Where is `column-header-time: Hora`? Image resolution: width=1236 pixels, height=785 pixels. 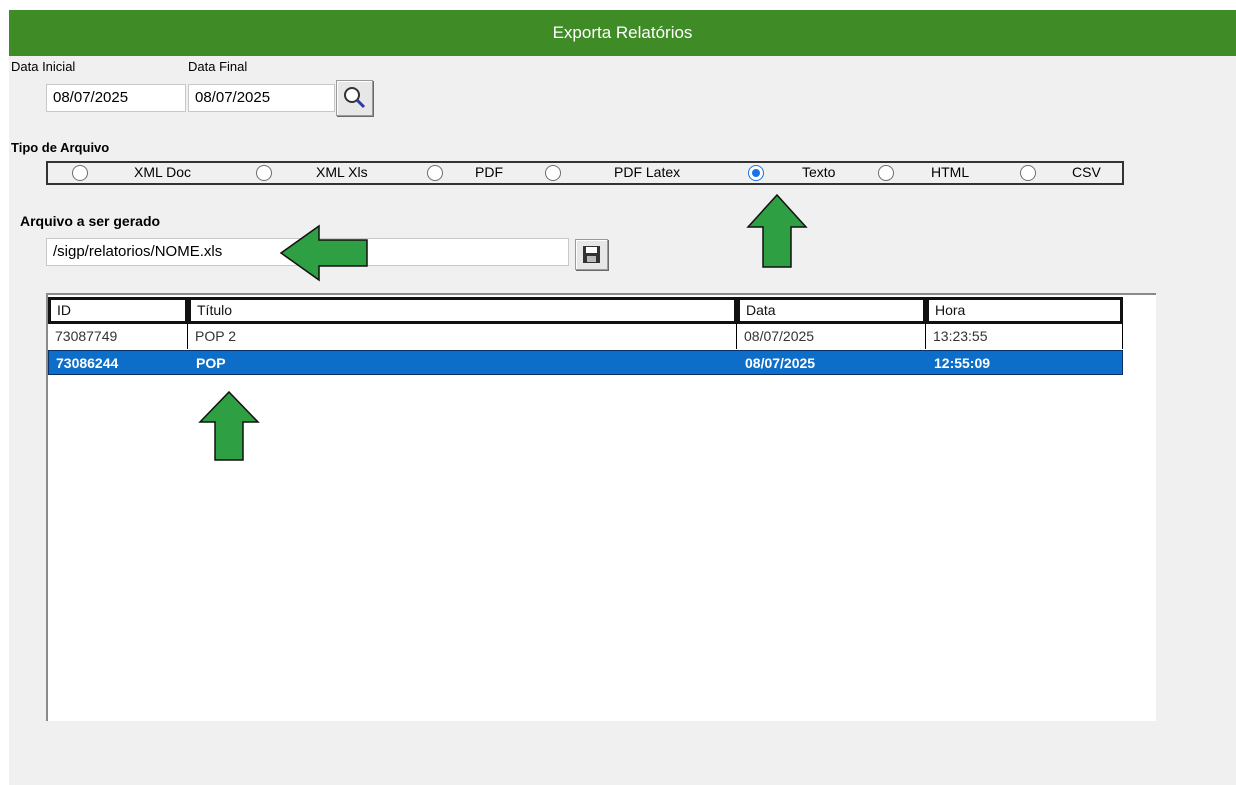
column-header-time: Hora is located at coordinates (1024, 310).